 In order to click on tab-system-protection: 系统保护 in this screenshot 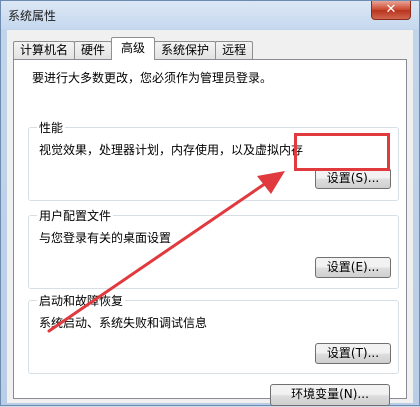, I will do `click(185, 50)`.